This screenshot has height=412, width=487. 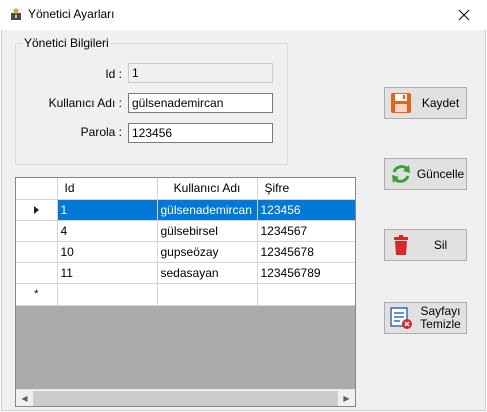 What do you see at coordinates (24, 398) in the screenshot?
I see `scroll-left-icon: ◀` at bounding box center [24, 398].